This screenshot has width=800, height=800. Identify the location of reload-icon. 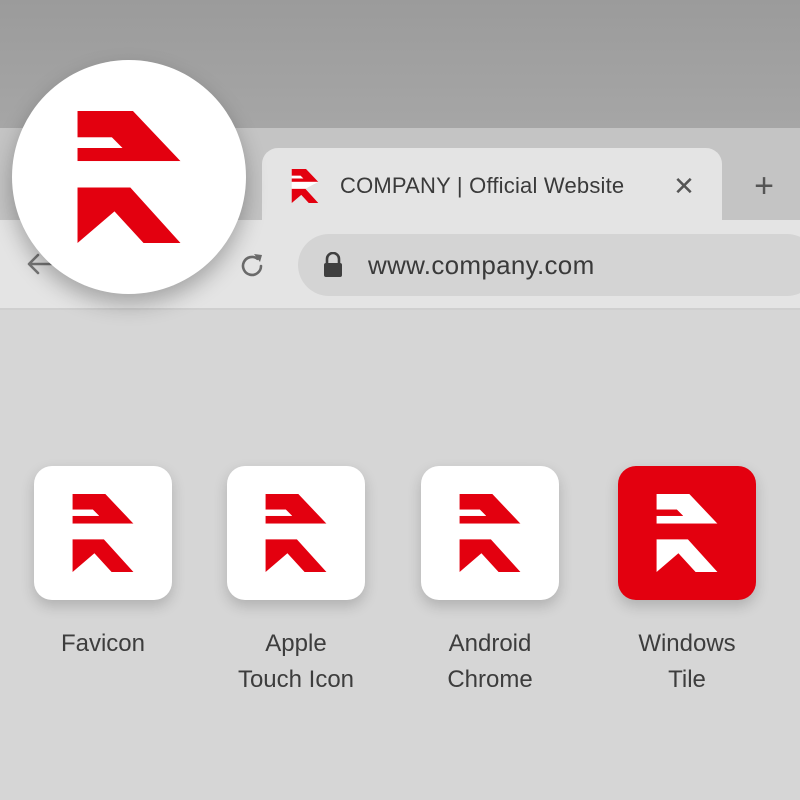
(252, 265).